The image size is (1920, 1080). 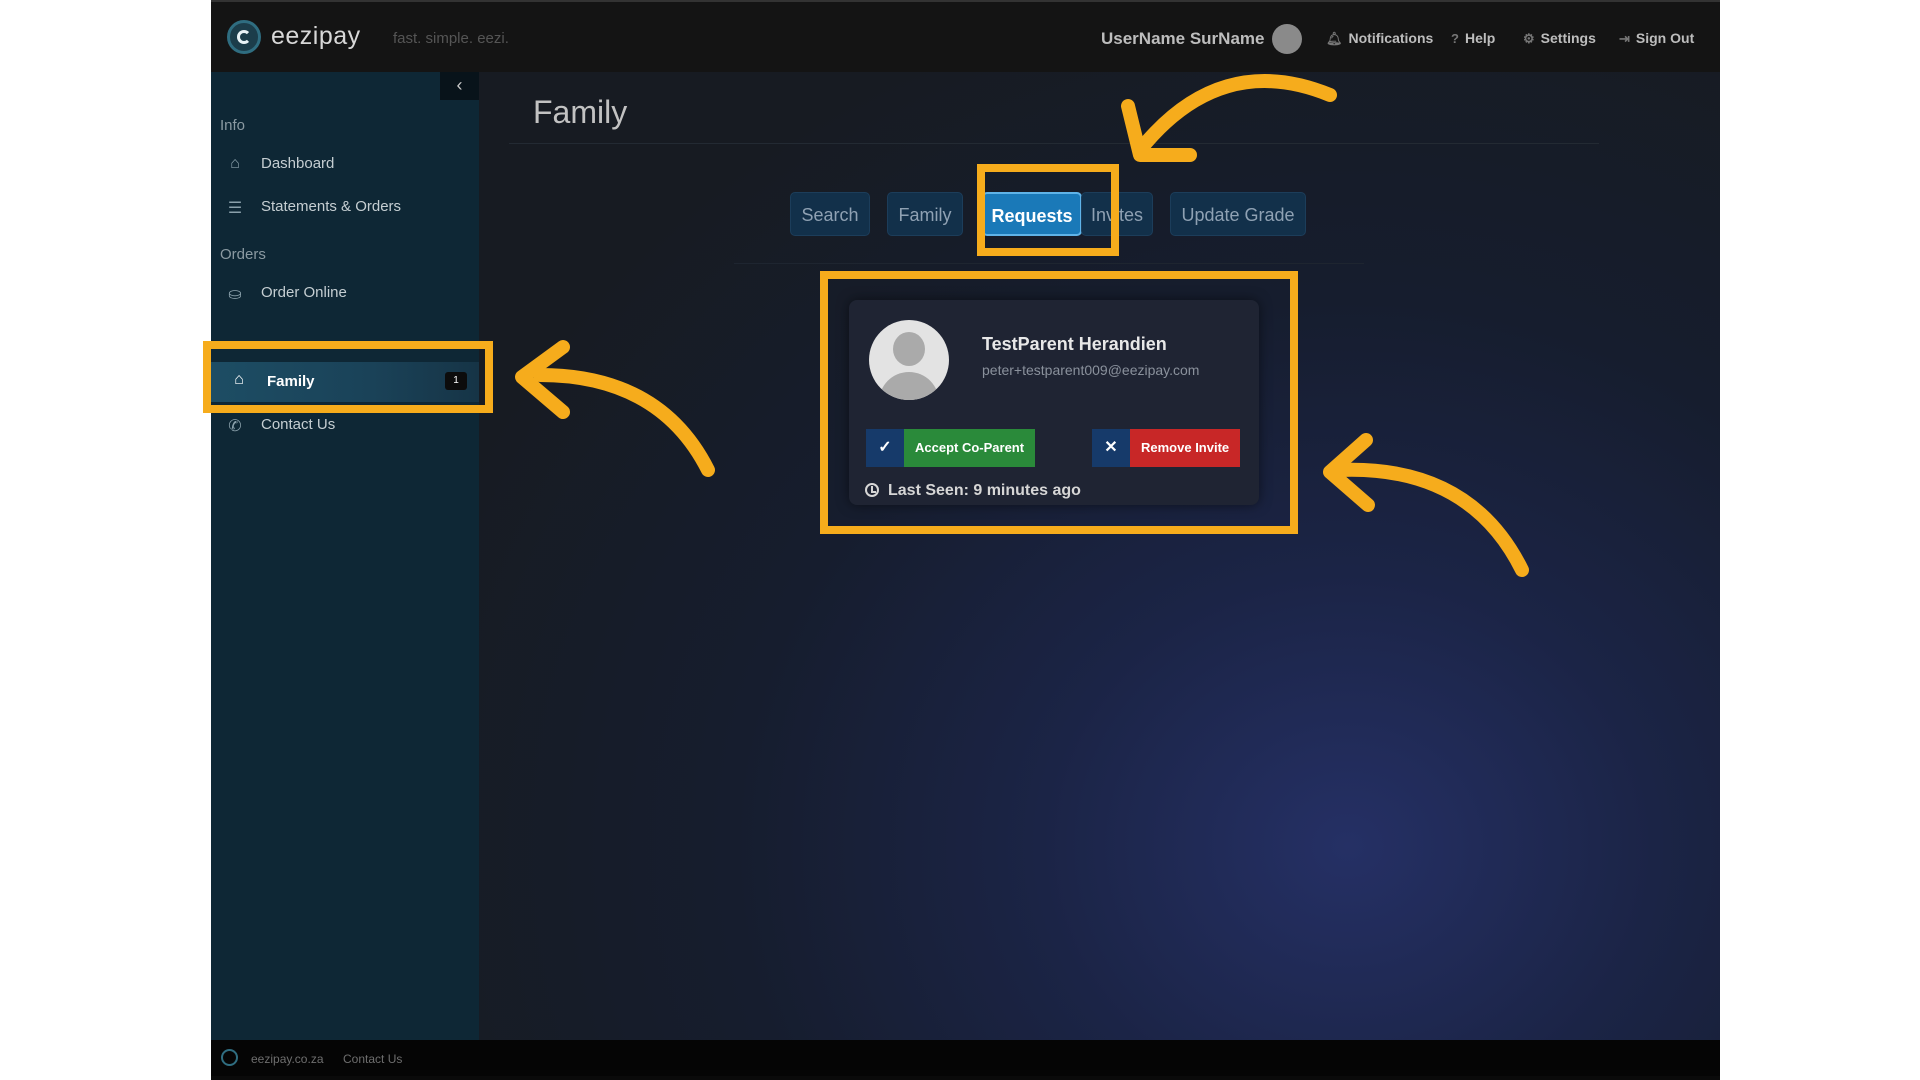 I want to click on close-icon: ✕, so click(x=1111, y=448).